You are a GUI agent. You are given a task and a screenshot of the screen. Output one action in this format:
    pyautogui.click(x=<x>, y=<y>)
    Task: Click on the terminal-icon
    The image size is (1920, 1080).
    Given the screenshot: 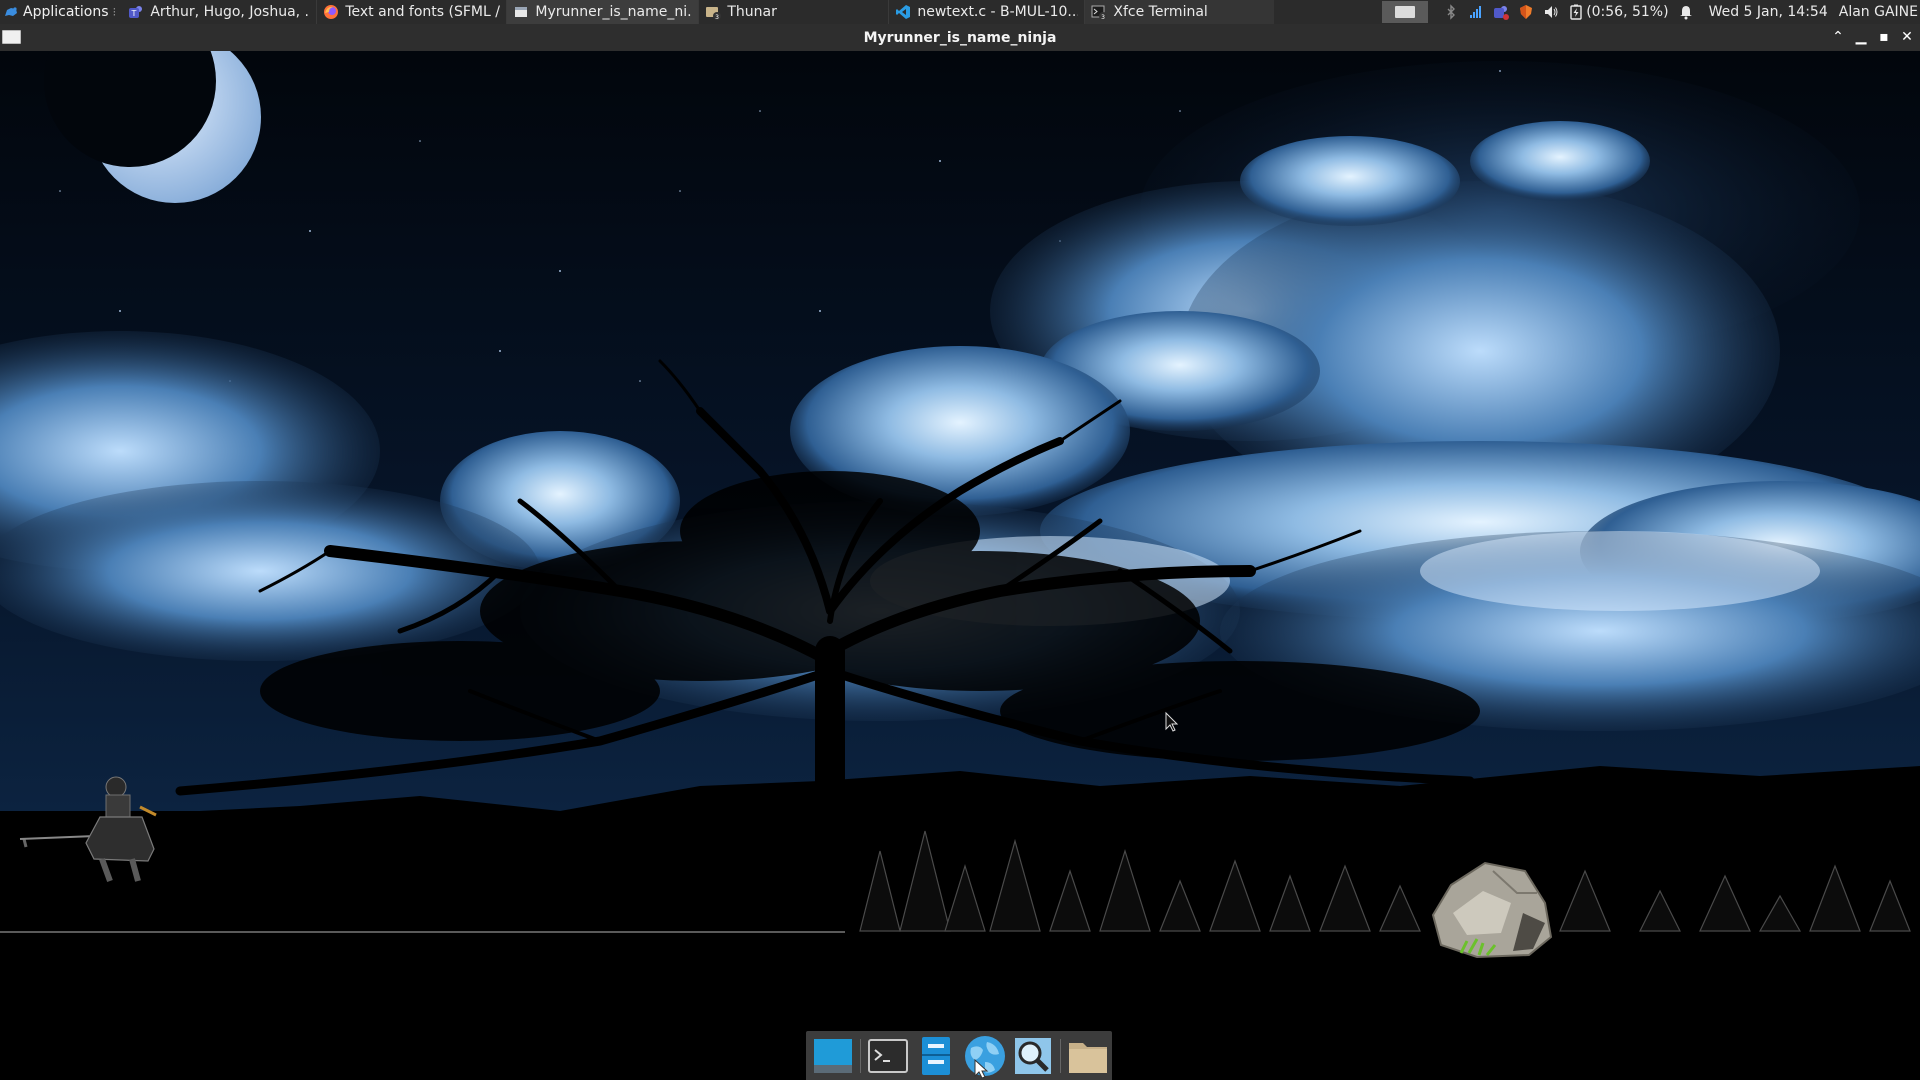 What is the action you would take?
    pyautogui.click(x=887, y=1055)
    